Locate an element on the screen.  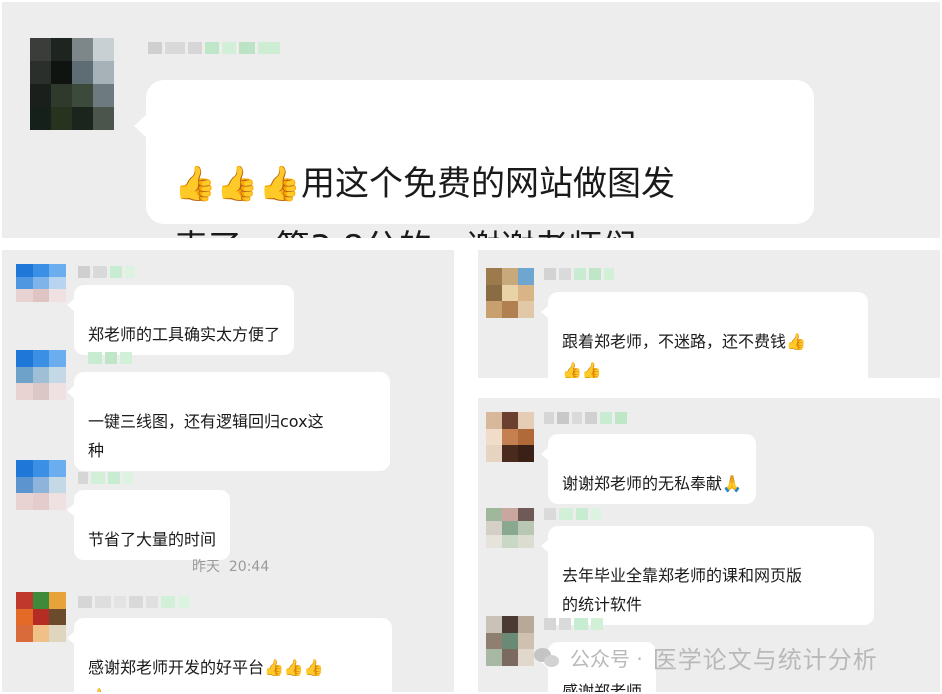
watermark: 公众号 · 医学论文与统计分析 is located at coordinates (706, 657).